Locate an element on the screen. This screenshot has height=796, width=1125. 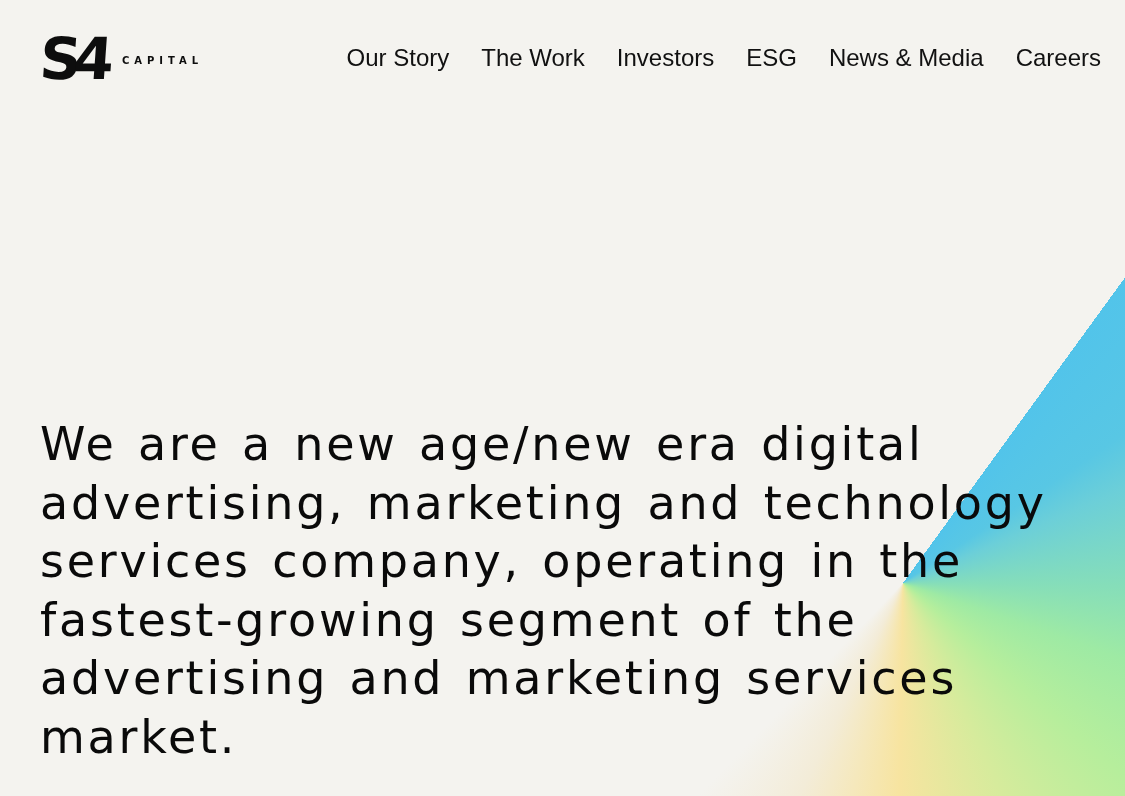
nav-link: News & Media is located at coordinates (906, 58).